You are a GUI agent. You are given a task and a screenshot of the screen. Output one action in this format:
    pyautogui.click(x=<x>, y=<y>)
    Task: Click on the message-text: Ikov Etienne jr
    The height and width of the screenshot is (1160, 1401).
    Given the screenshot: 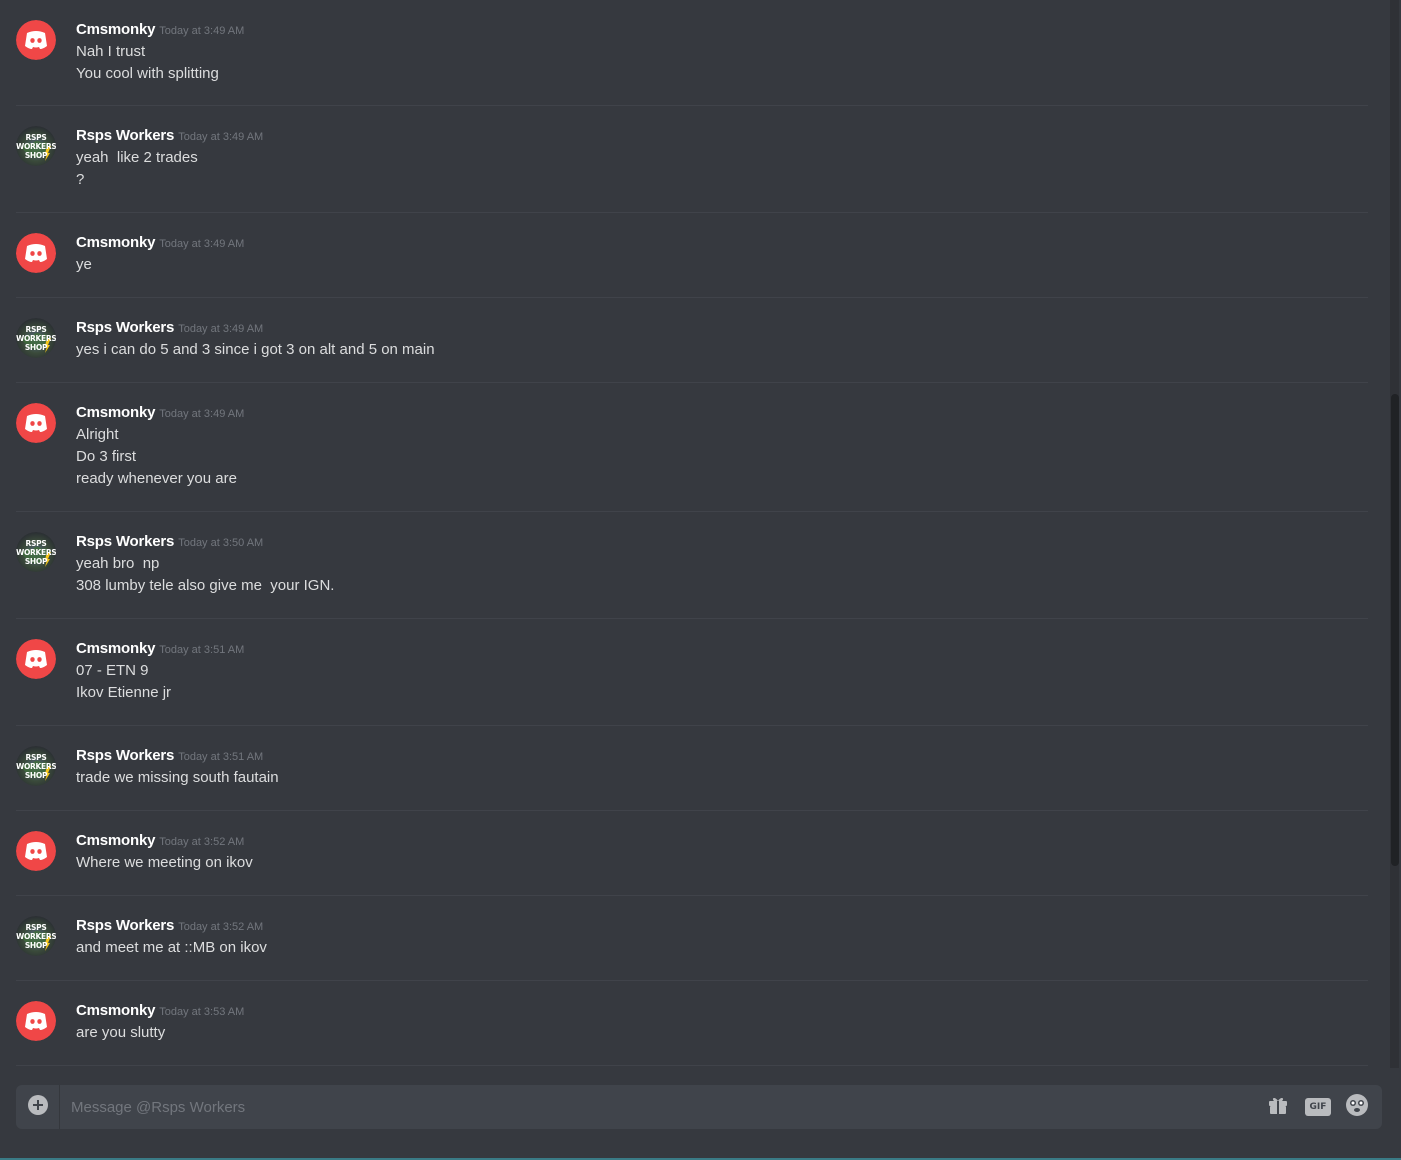 What is the action you would take?
    pyautogui.click(x=124, y=692)
    